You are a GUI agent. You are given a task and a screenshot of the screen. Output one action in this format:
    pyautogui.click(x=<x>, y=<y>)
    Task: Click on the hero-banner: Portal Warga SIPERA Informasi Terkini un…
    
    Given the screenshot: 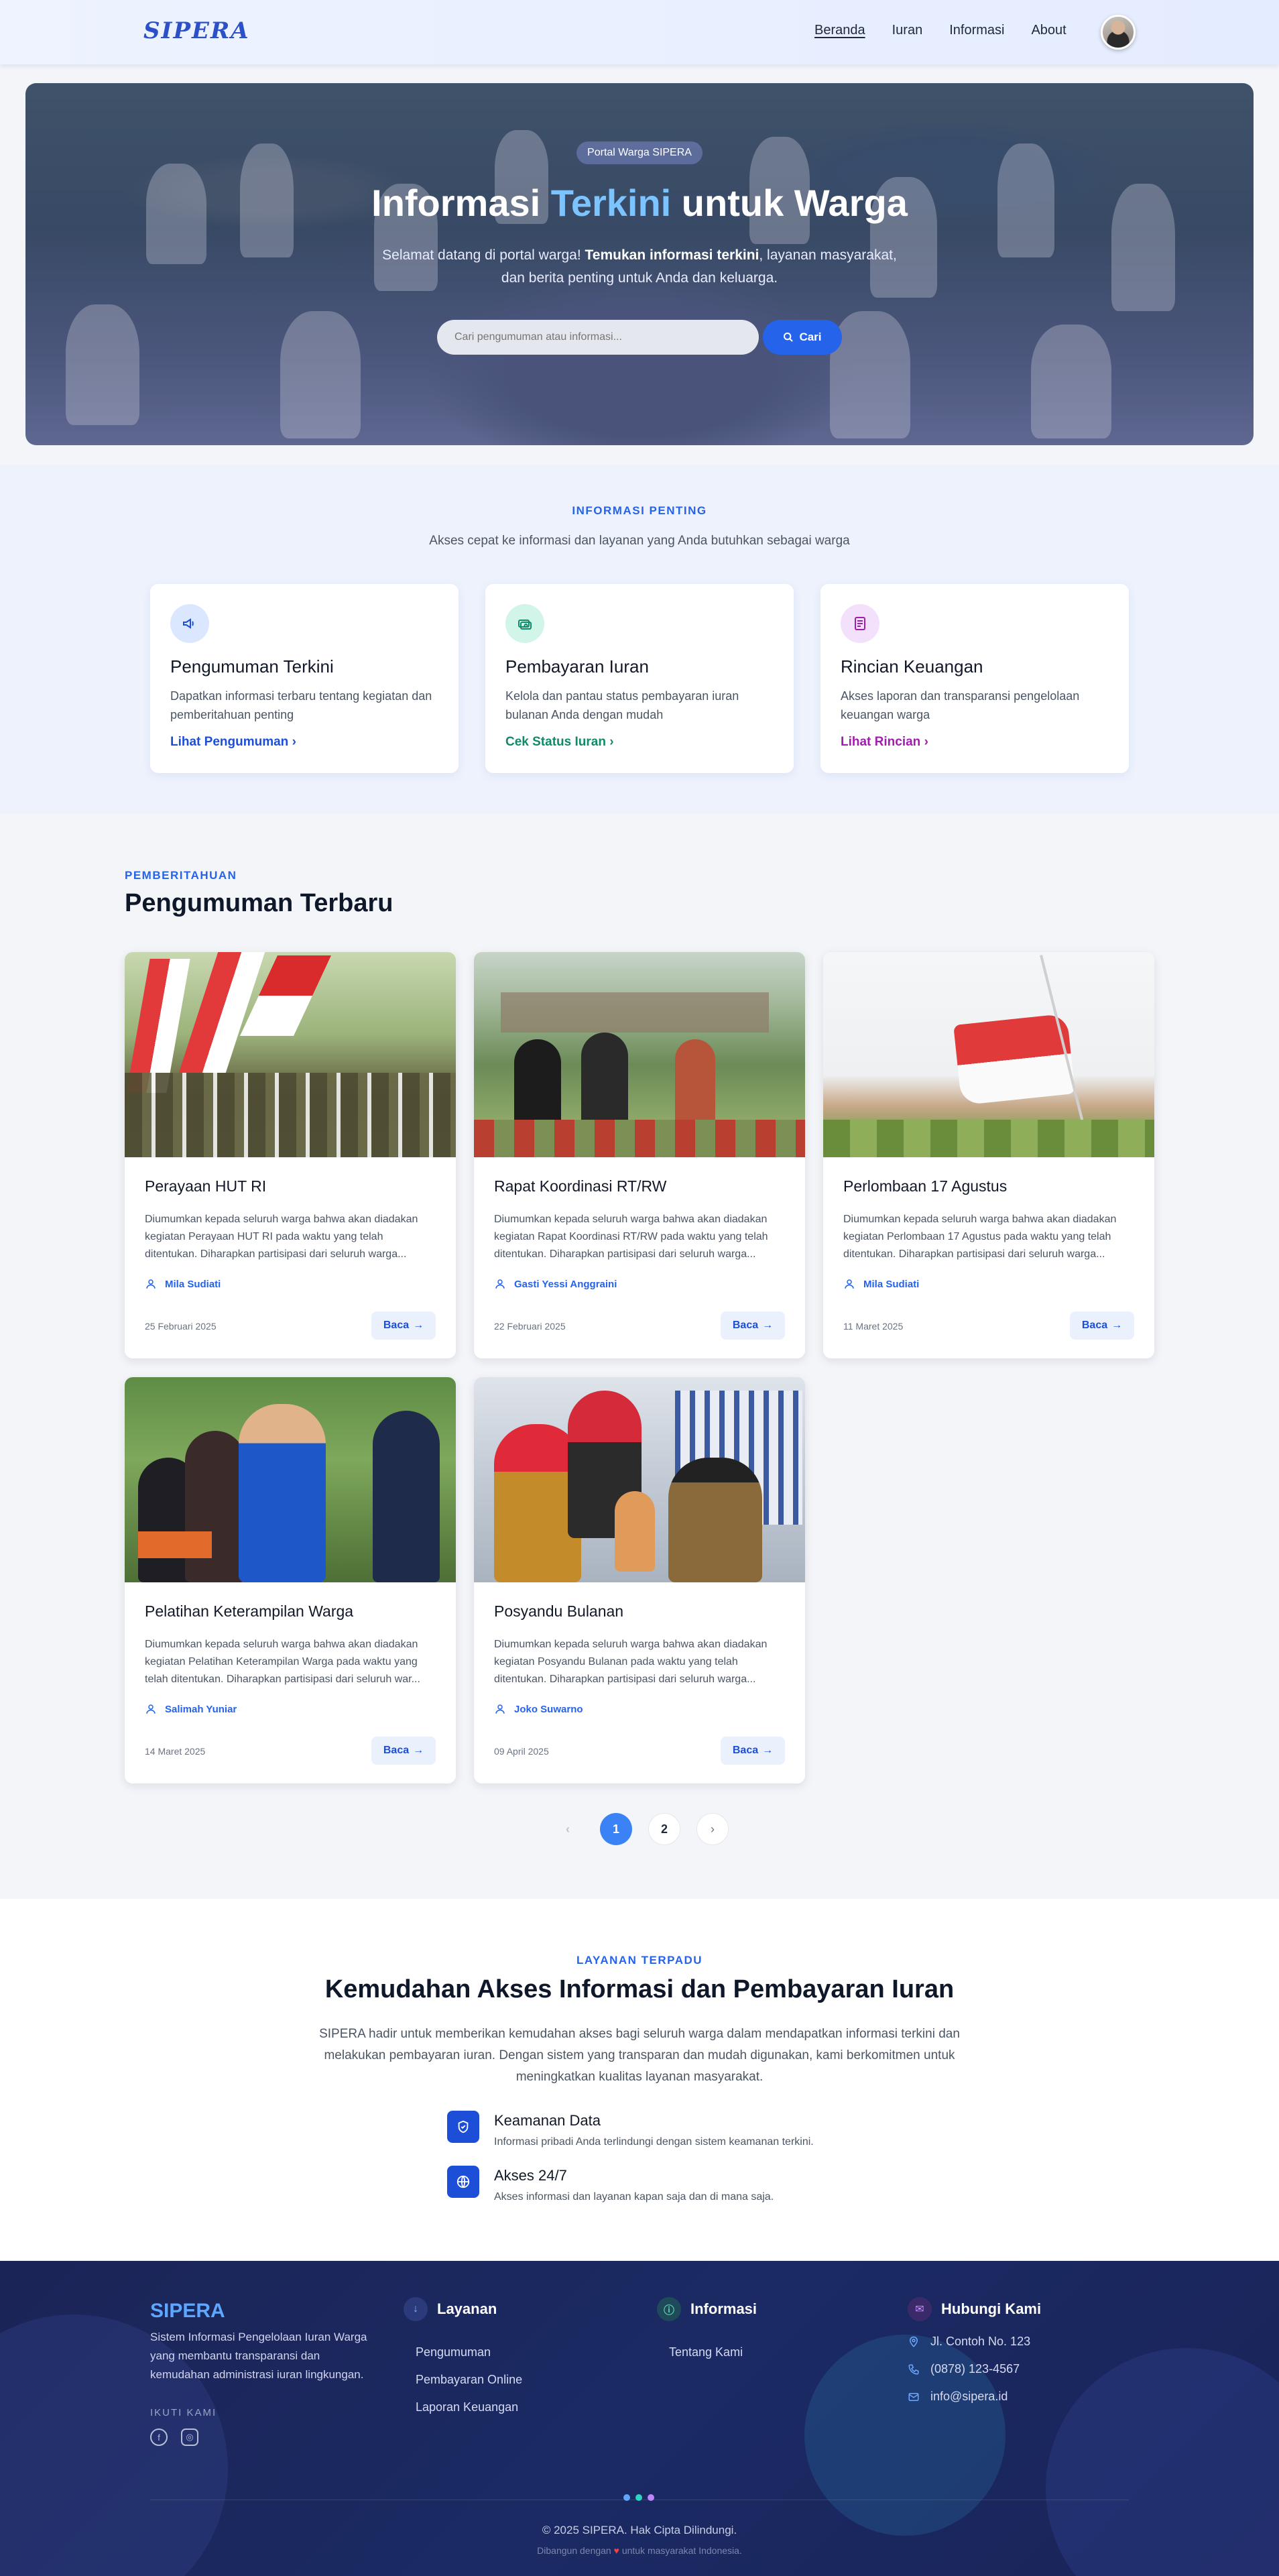 What is the action you would take?
    pyautogui.click(x=639, y=264)
    